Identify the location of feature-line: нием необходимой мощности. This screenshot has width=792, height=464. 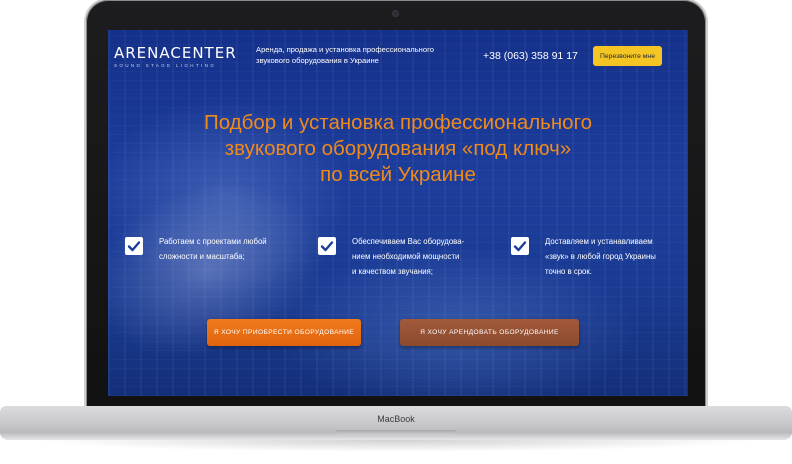
(406, 256).